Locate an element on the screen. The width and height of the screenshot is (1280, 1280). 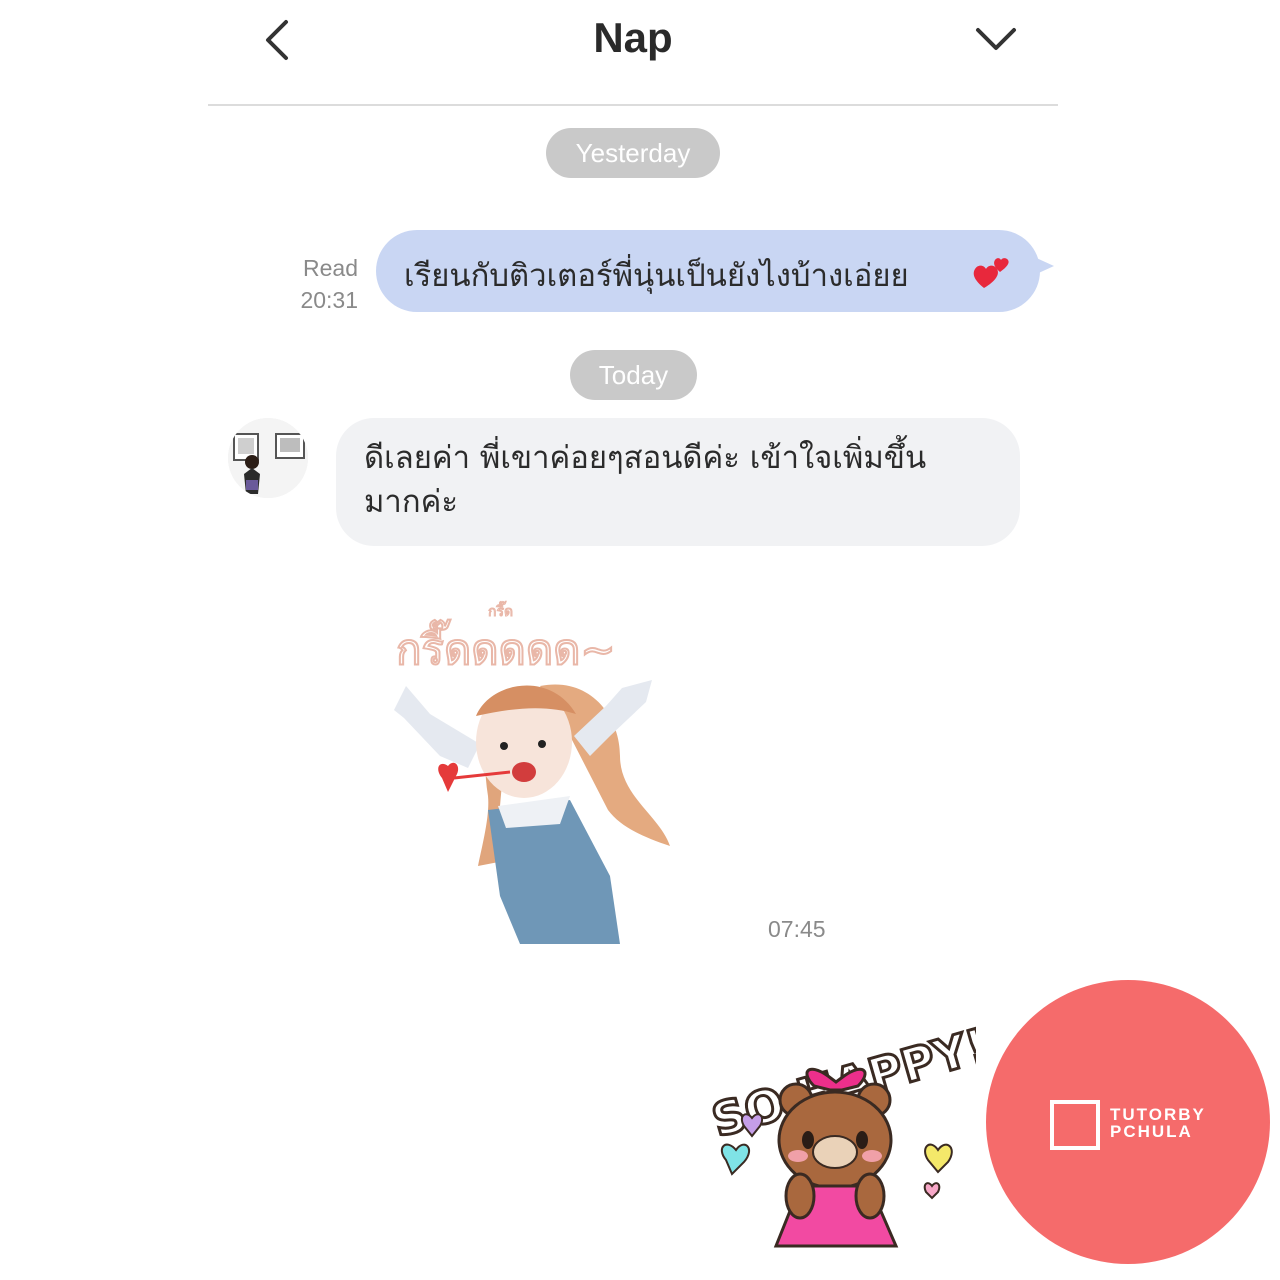
incoming-message-line: มากค่ะ is located at coordinates (411, 502).